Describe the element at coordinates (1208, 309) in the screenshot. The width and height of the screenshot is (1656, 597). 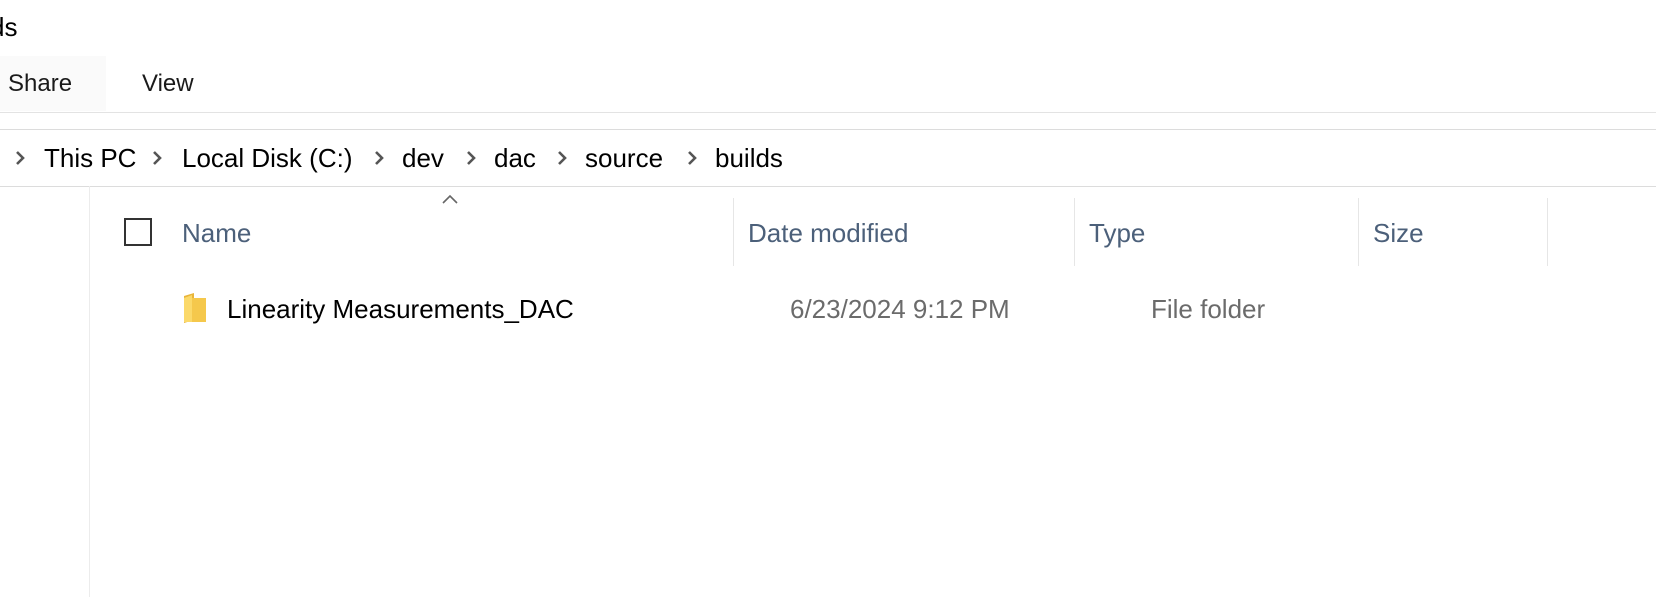
I see `file-type: File folder` at that location.